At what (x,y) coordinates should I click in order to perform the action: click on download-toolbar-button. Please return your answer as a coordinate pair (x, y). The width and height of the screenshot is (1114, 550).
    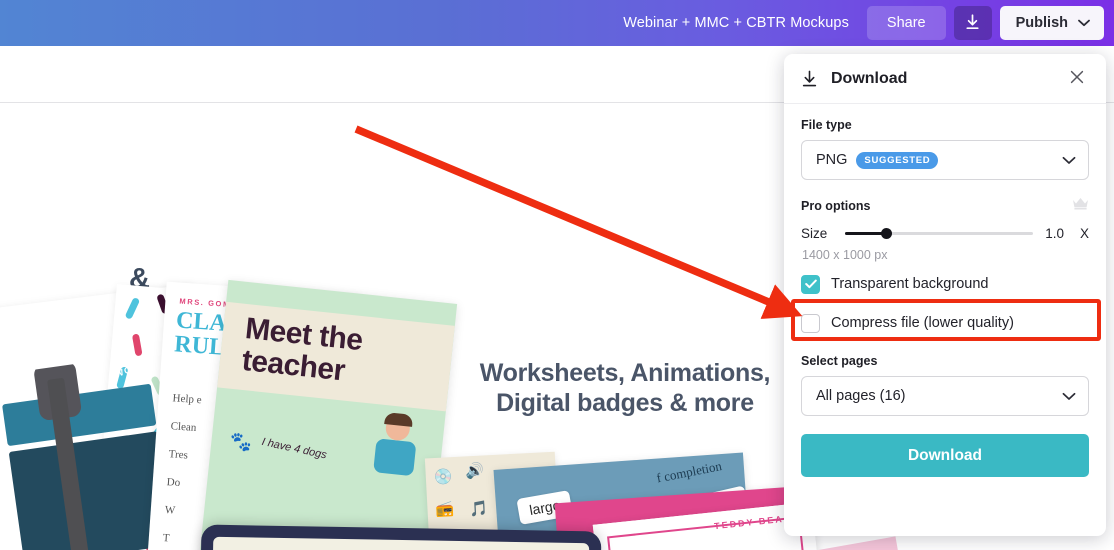
    Looking at the image, I should click on (972, 23).